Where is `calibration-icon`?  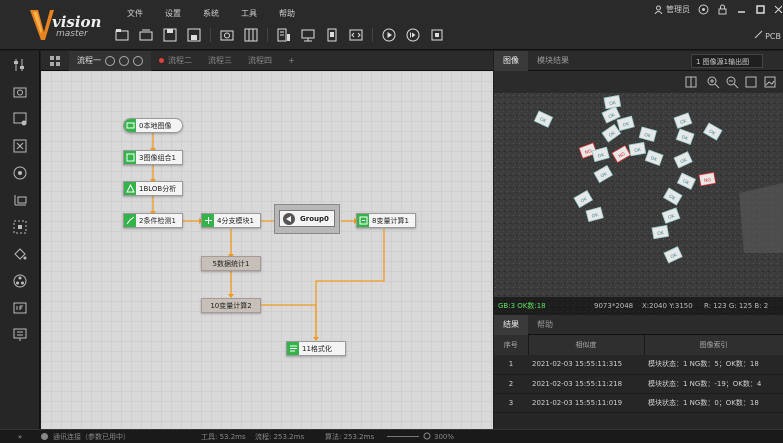
calibration-icon is located at coordinates (20, 199).